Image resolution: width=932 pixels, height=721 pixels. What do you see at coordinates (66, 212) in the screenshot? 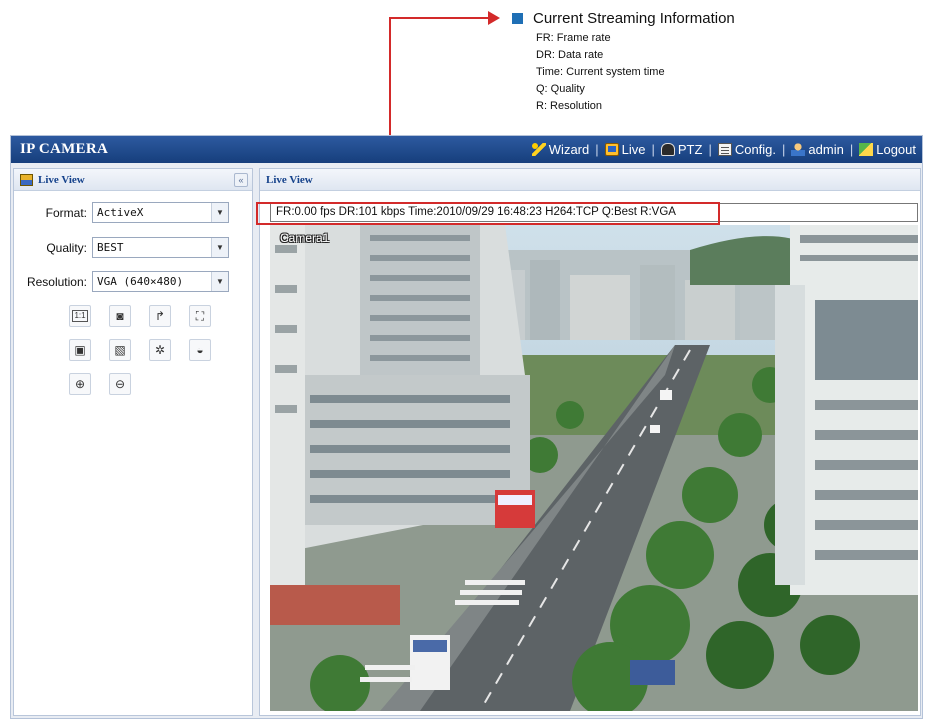
I see `format-label: Format:` at bounding box center [66, 212].